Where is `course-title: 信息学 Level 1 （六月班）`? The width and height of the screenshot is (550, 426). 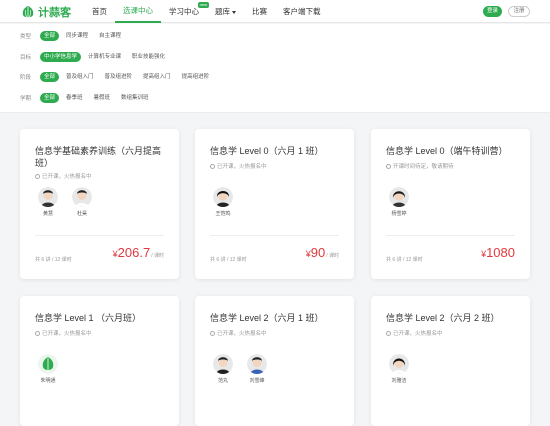 course-title: 信息学 Level 1 （六月班） is located at coordinates (88, 318).